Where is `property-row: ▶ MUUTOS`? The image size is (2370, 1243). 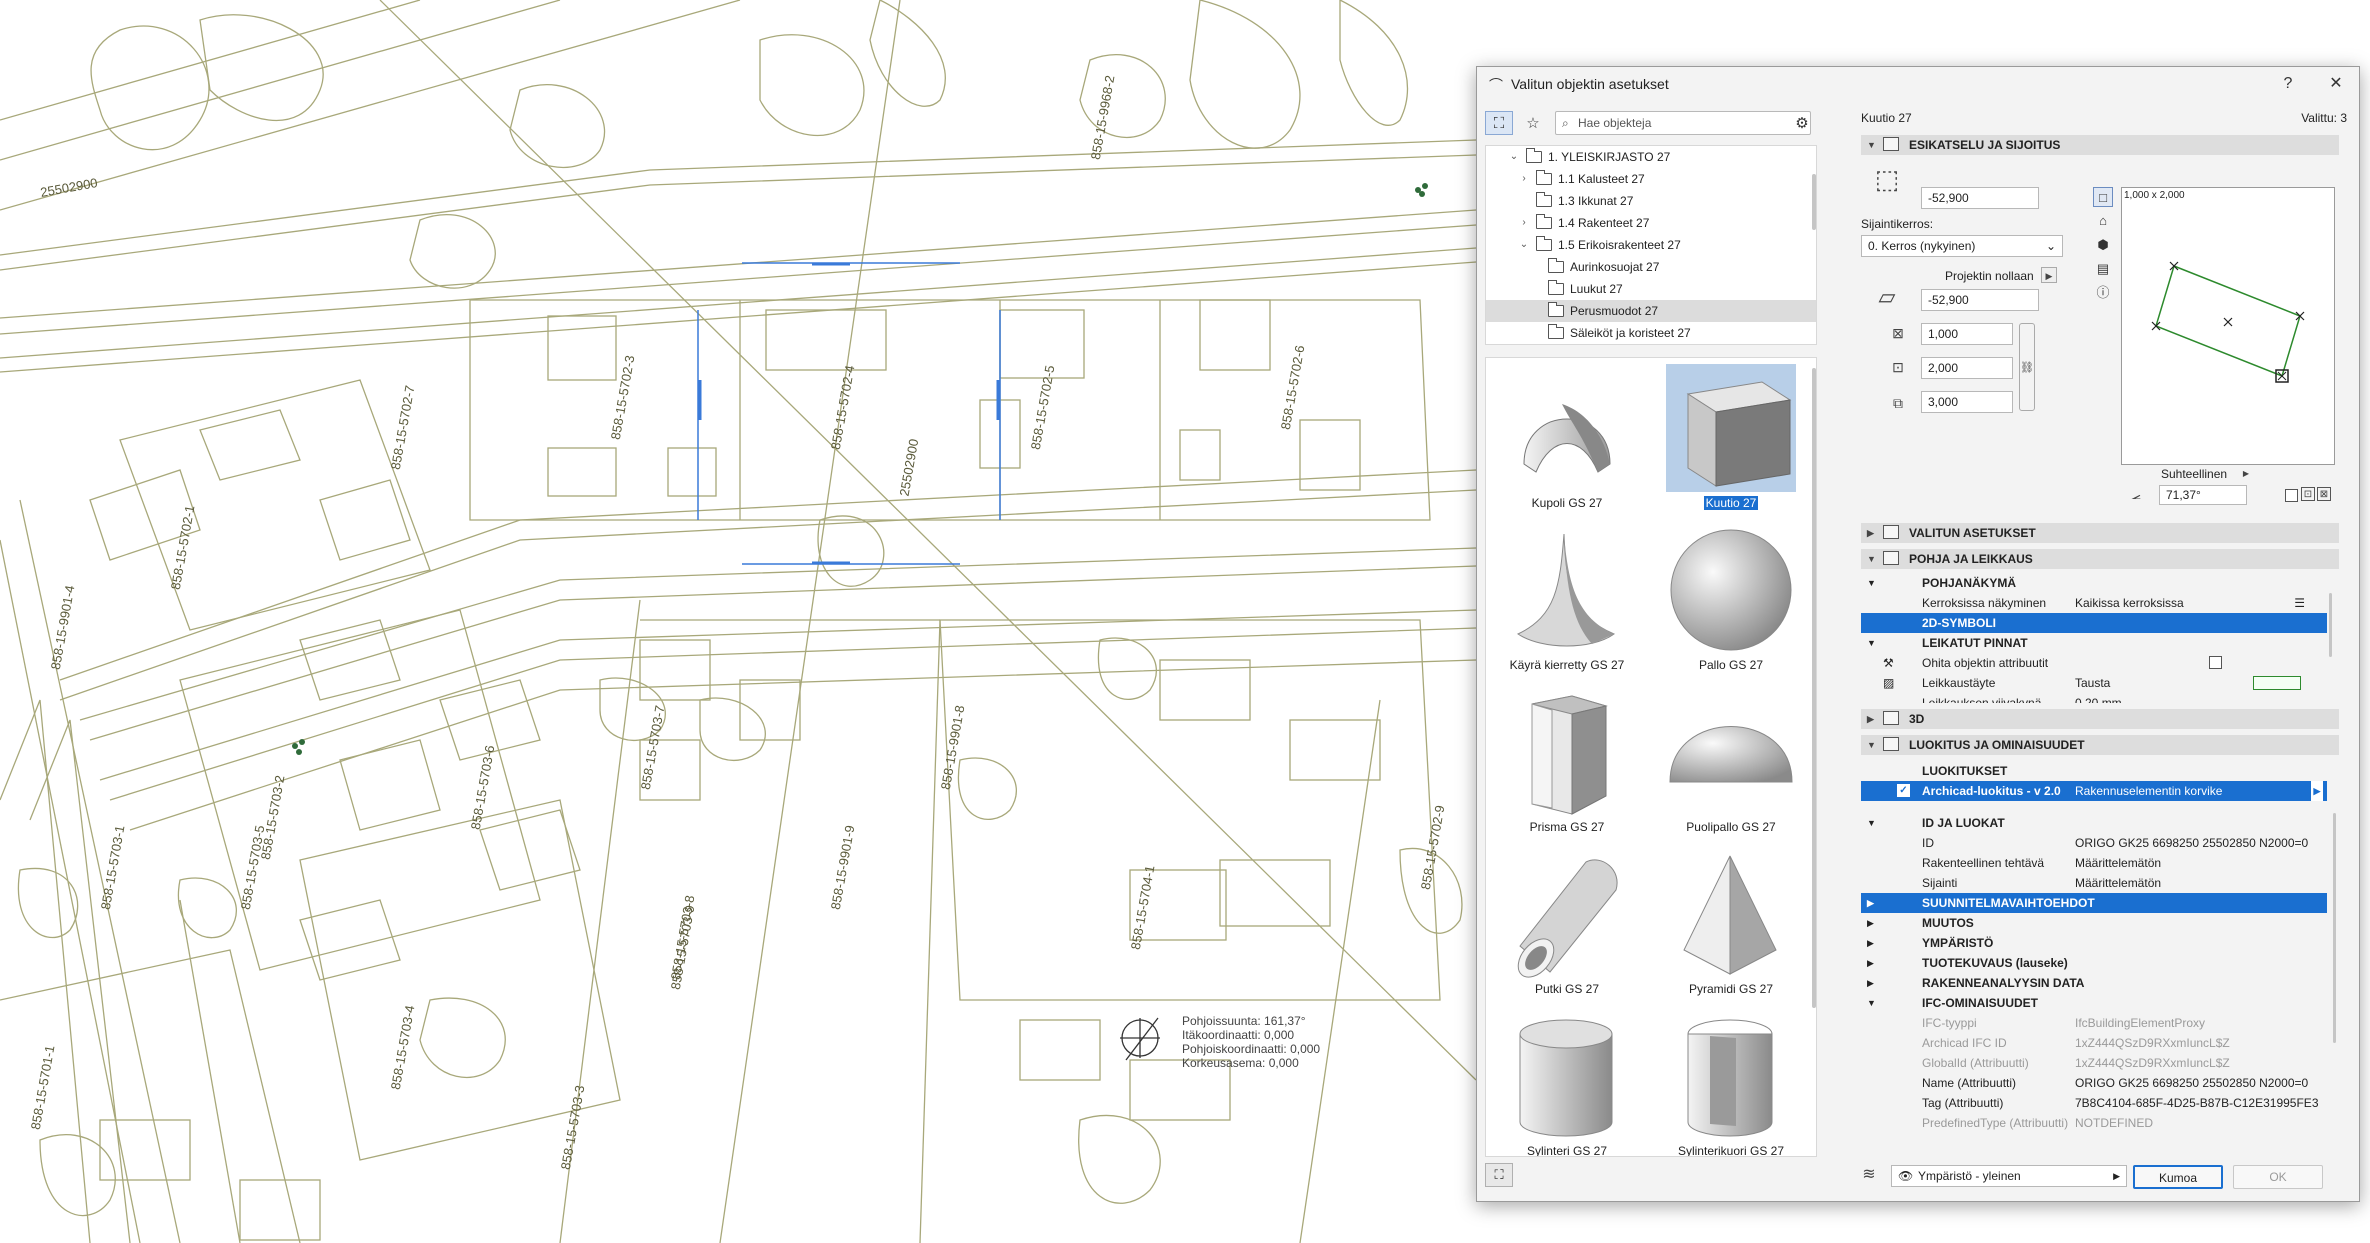 property-row: ▶ MUUTOS is located at coordinates (2094, 923).